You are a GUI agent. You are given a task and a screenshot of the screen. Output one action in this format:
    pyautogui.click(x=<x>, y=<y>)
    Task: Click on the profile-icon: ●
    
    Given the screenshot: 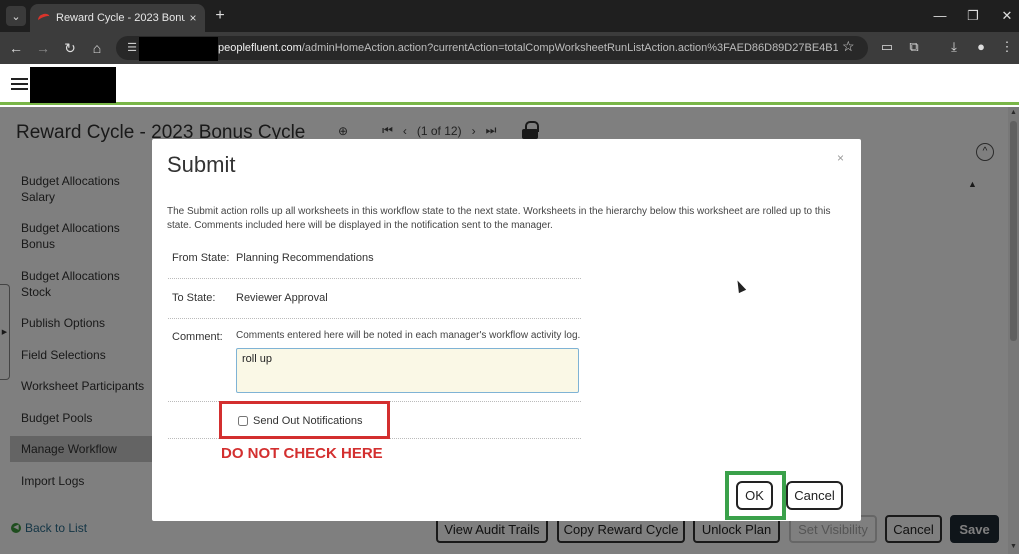 What is the action you would take?
    pyautogui.click(x=981, y=47)
    